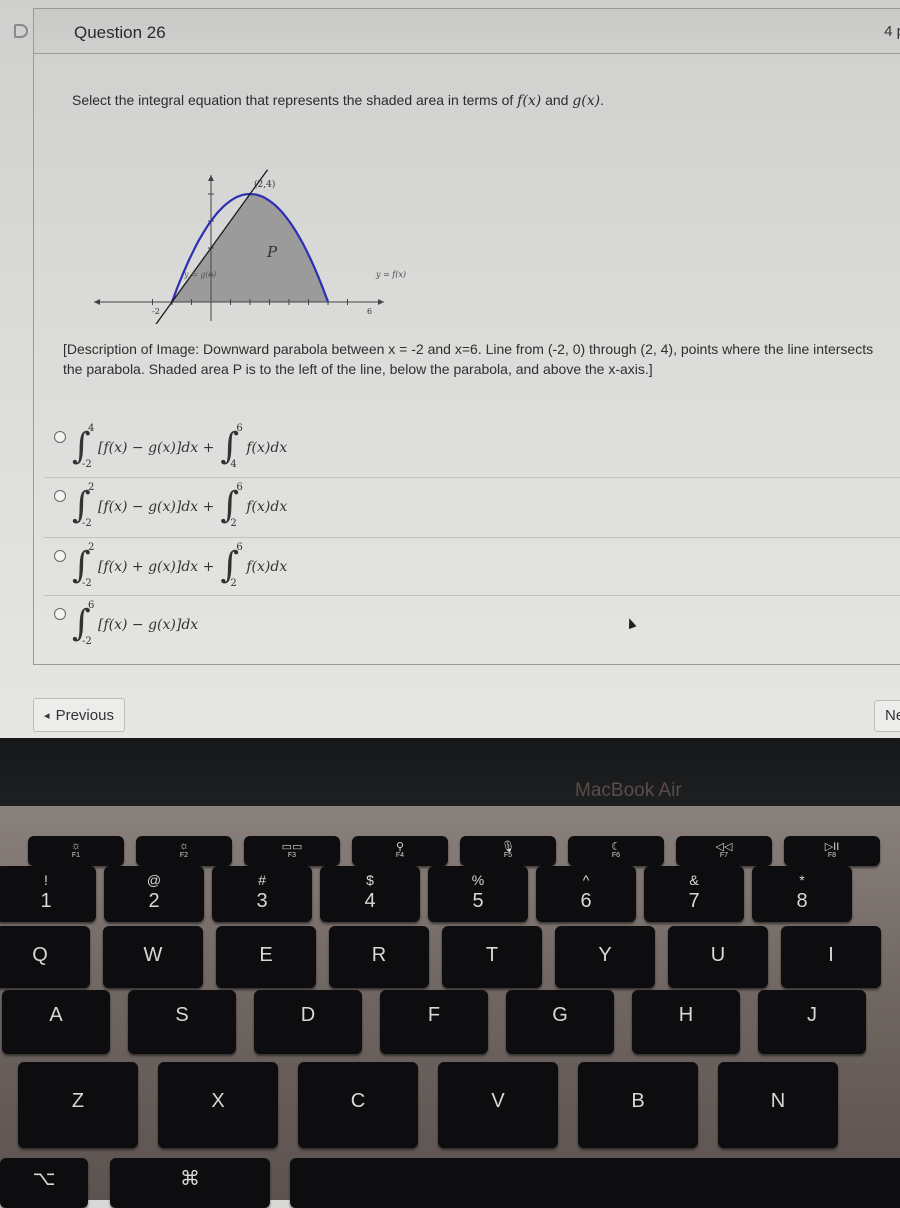  Describe the element at coordinates (472, 565) in the screenshot. I see `answer-option-3: ∫ 2 -2 [f(x) + g(x)]dx + ∫ 6 2 f(x)dx` at that location.